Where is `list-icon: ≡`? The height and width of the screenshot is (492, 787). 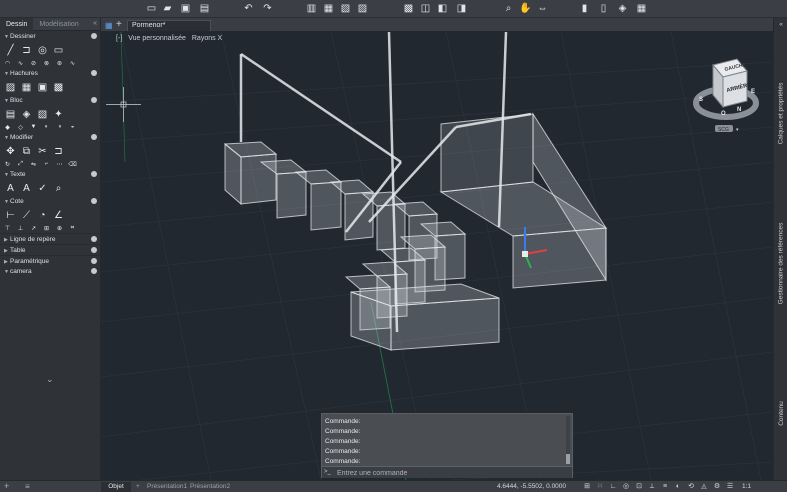 list-icon: ≡ is located at coordinates (27, 486).